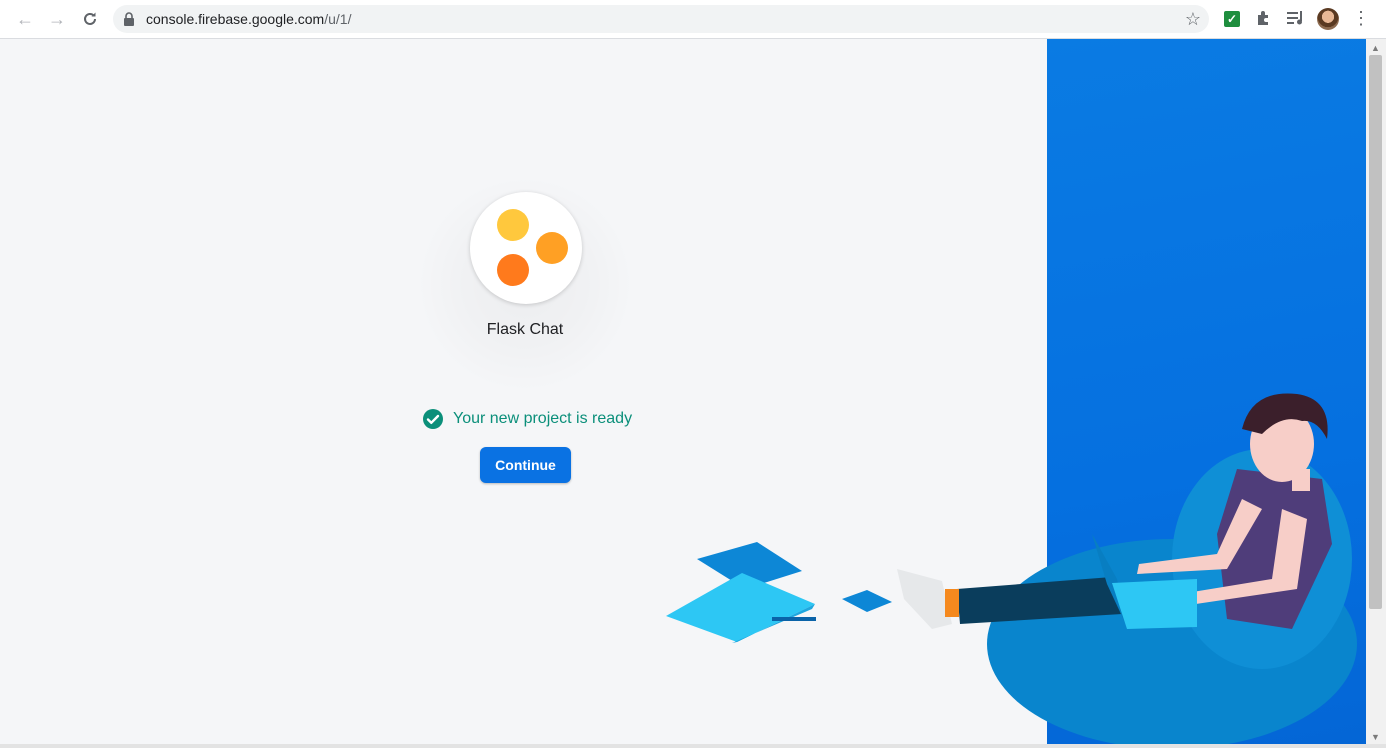  What do you see at coordinates (129, 19) in the screenshot?
I see `lock-icon` at bounding box center [129, 19].